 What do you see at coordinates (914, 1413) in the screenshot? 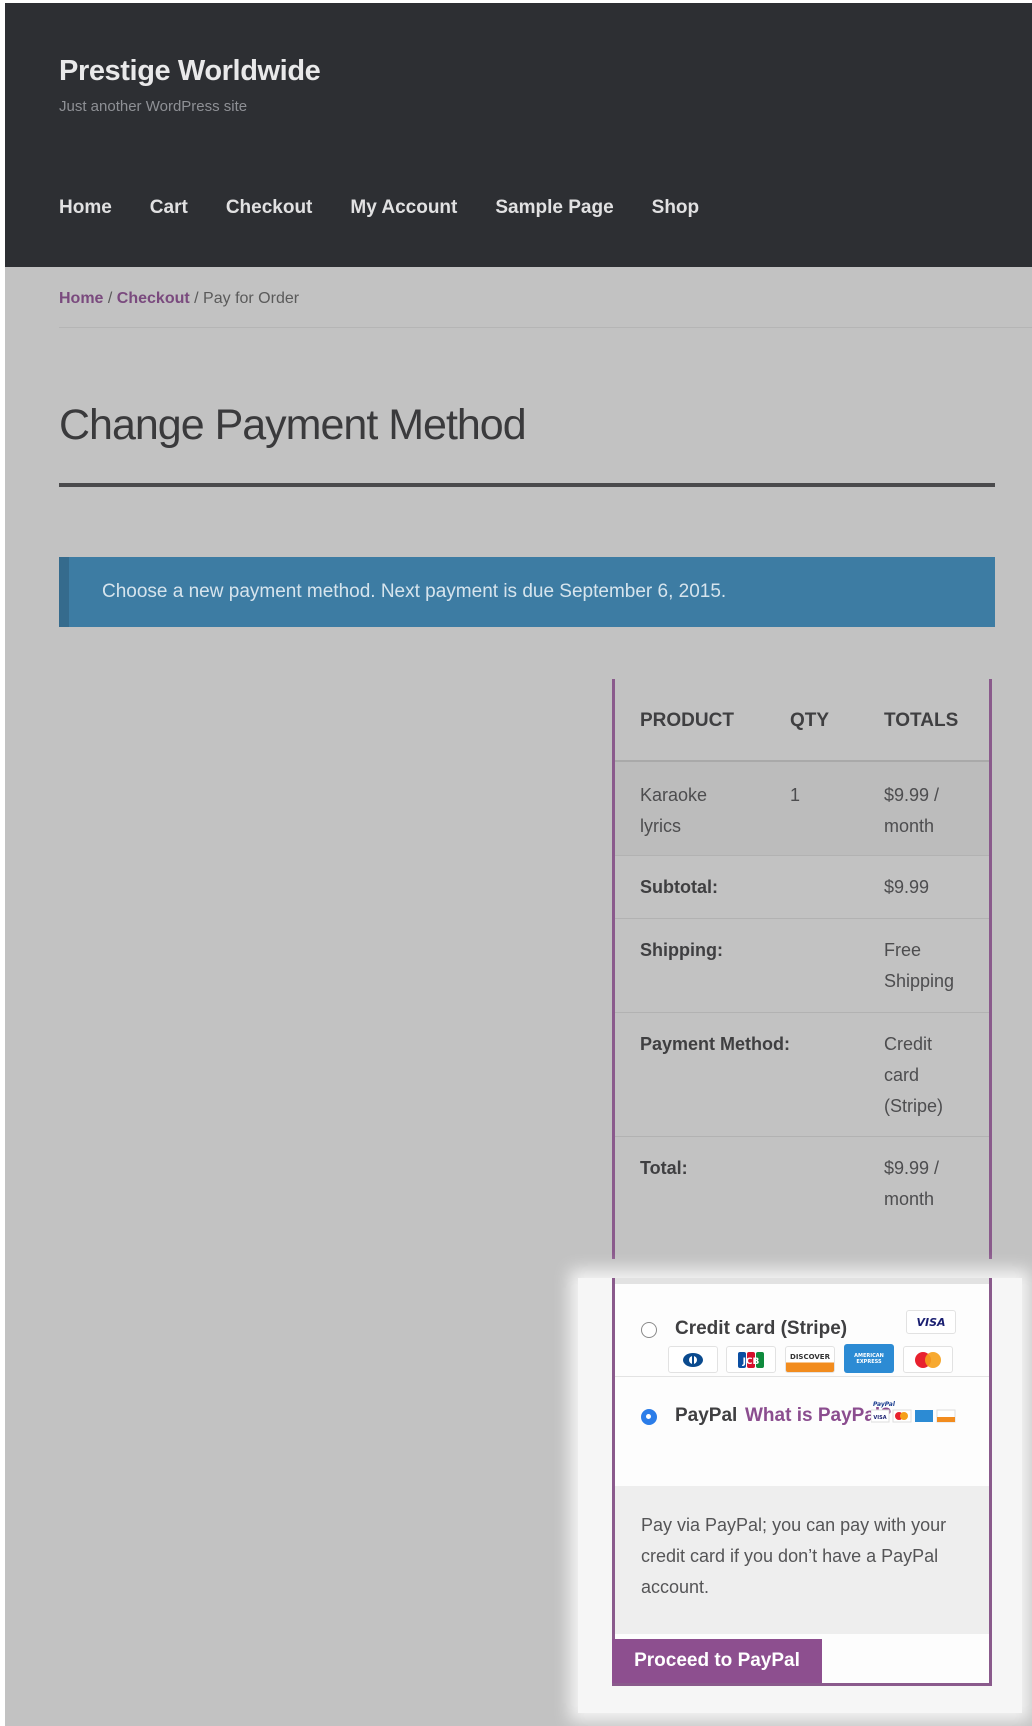
I see `paypal-cards-logo: PayPal VISA` at bounding box center [914, 1413].